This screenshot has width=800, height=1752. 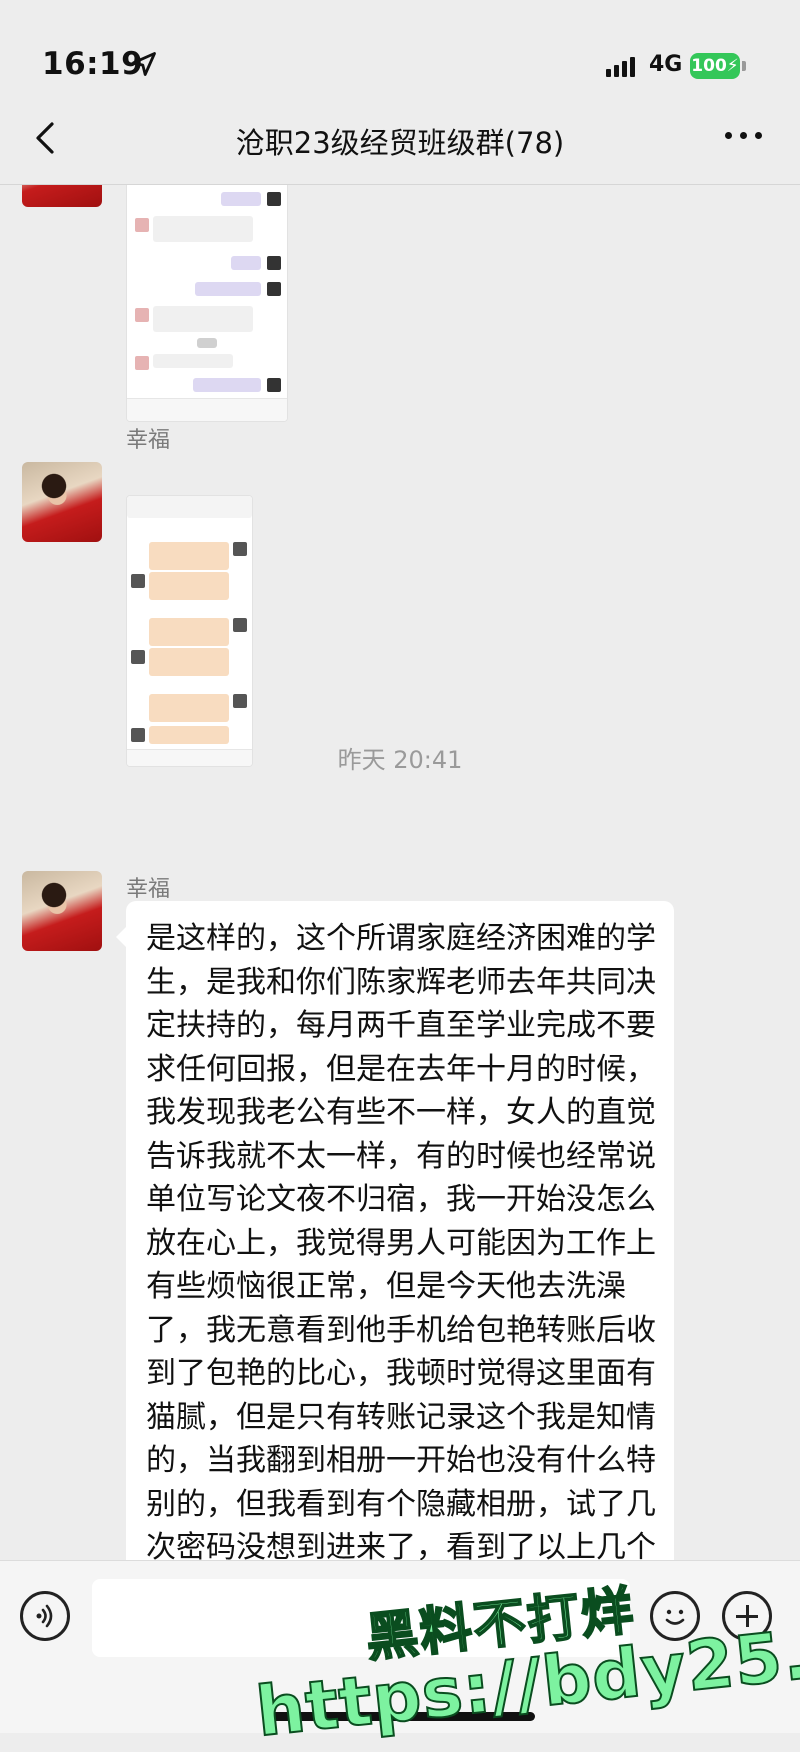 What do you see at coordinates (620, 67) in the screenshot?
I see `signal-icon` at bounding box center [620, 67].